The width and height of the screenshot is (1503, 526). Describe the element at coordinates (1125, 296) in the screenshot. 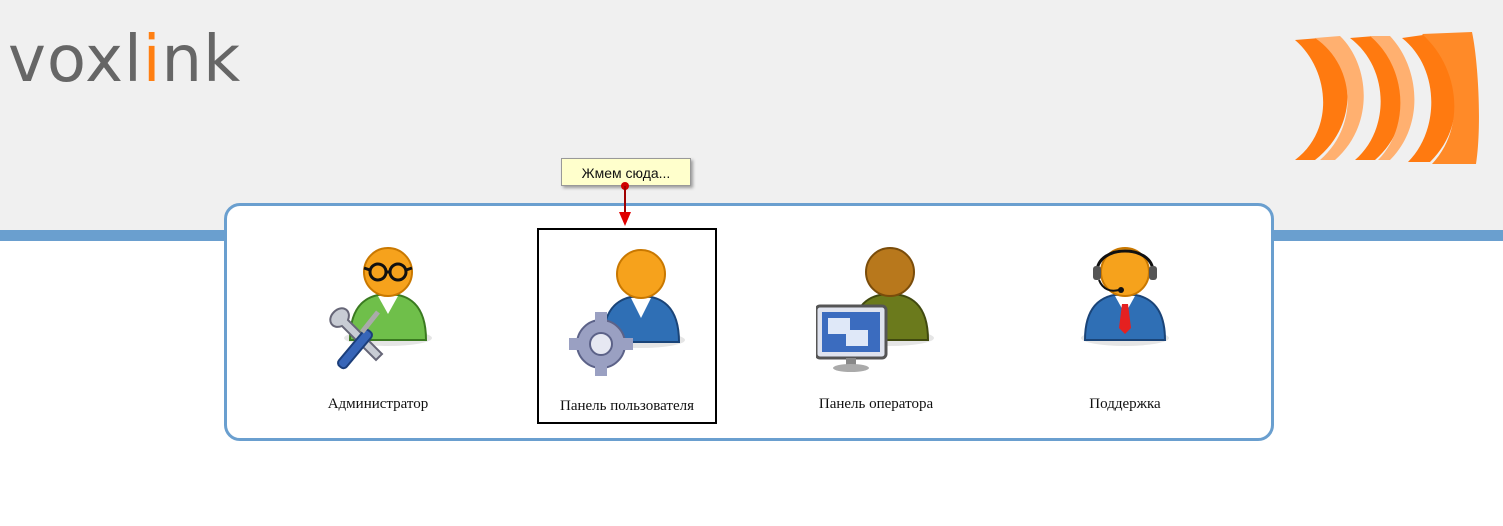

I see `support-headset-person-icon` at that location.